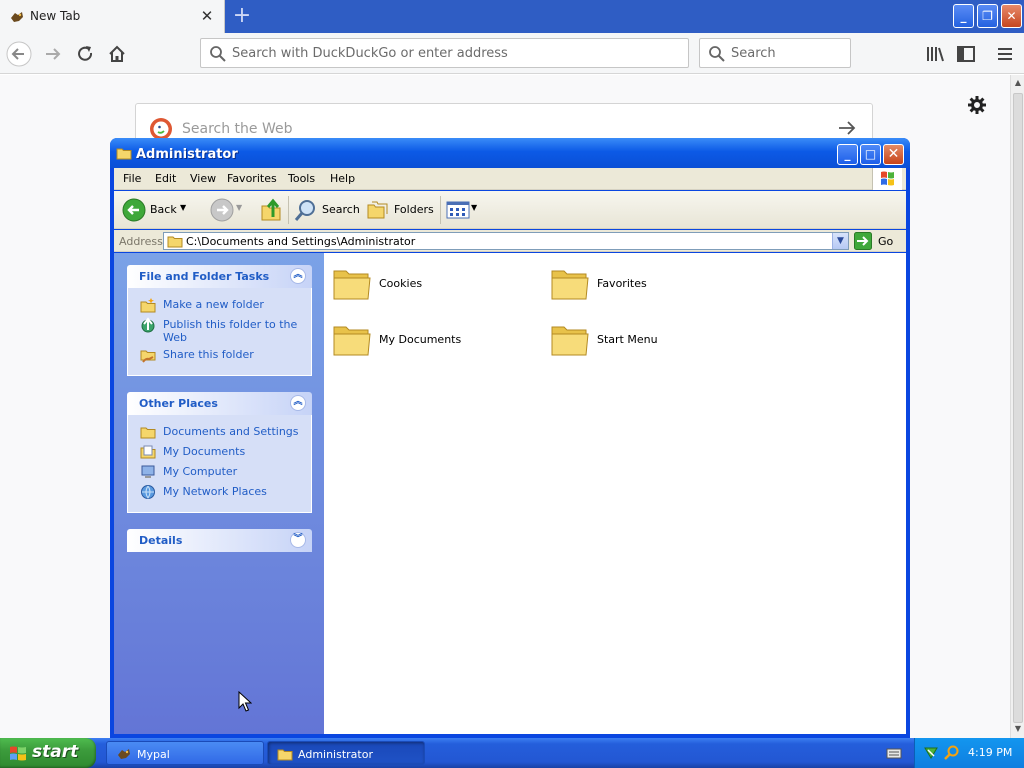 This screenshot has height=768, width=1024. What do you see at coordinates (252, 178) in the screenshot?
I see `menu-favorites: Favorites` at bounding box center [252, 178].